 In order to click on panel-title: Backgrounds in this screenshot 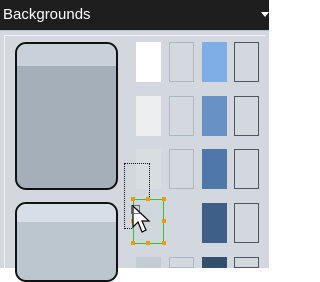, I will do `click(47, 14)`.